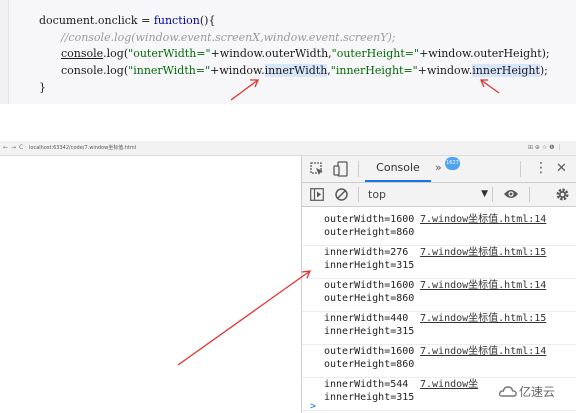 This screenshot has width=576, height=413. I want to click on arrow-to-innerwidth, so click(244, 90).